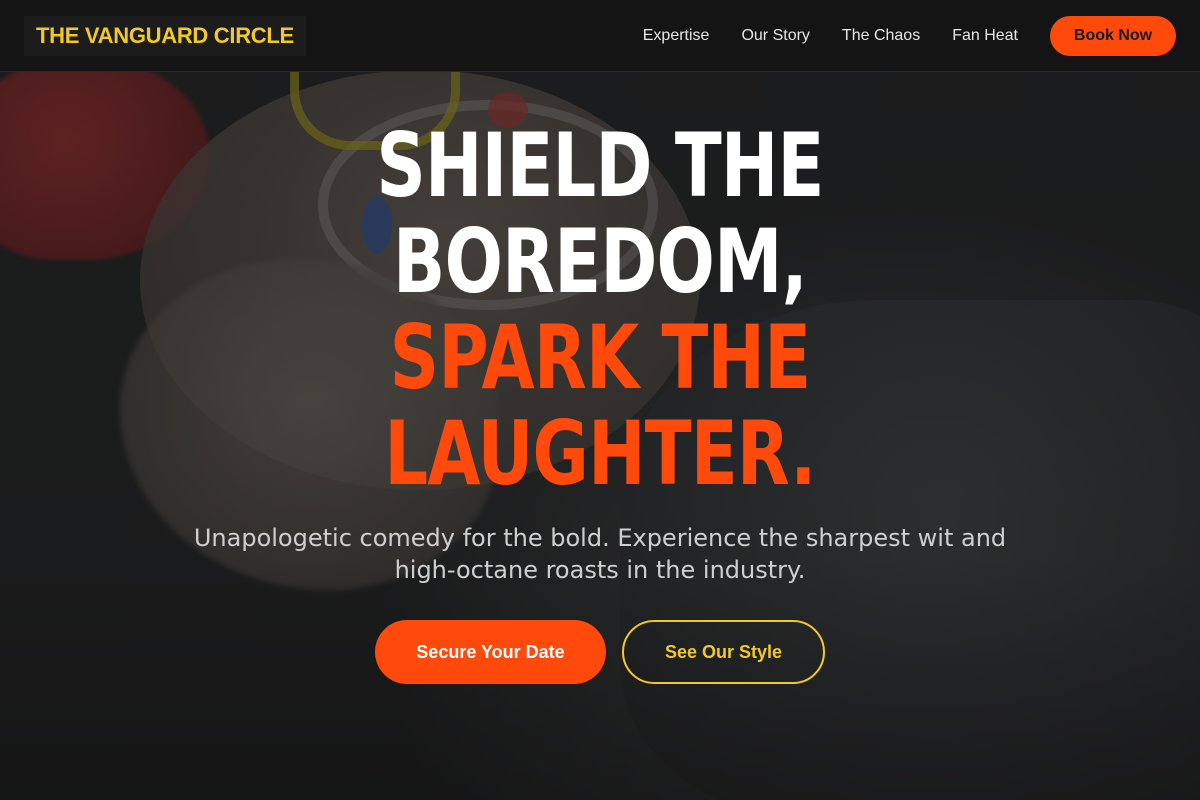  Describe the element at coordinates (985, 36) in the screenshot. I see `nav-link-fan-heat: Fan Heat` at that location.